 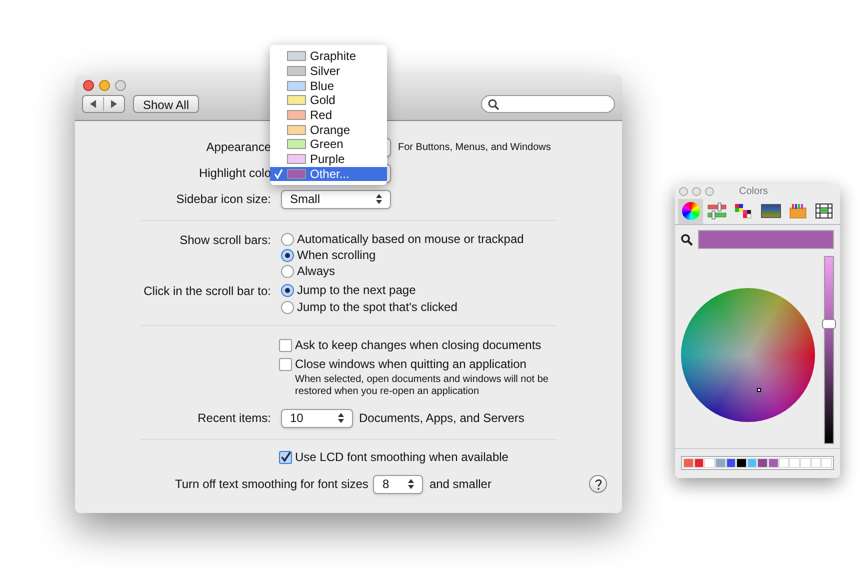 I want to click on menu-item: Red, so click(x=328, y=115).